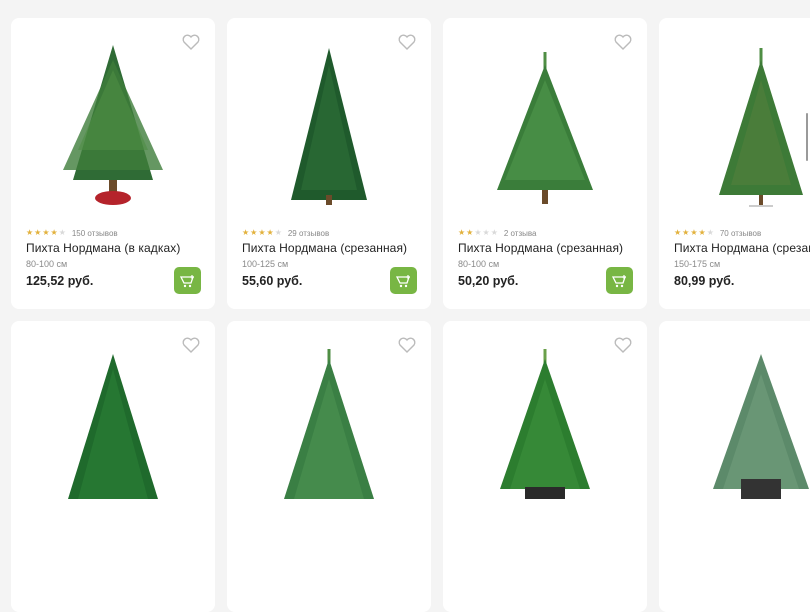  I want to click on product-price: 50,20 руб., so click(488, 281).